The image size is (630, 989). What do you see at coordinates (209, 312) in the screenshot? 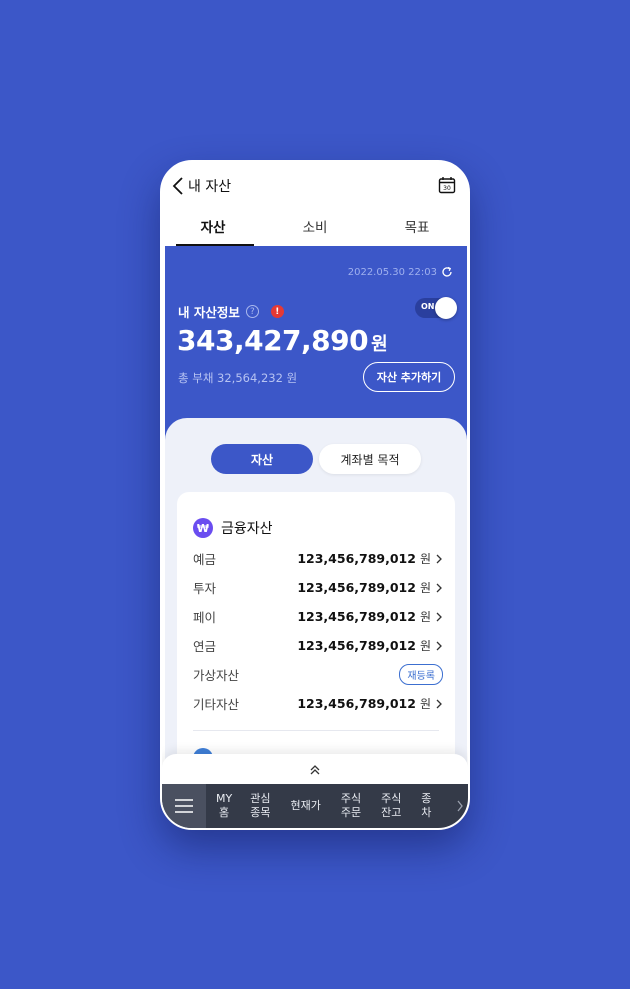
I see `asset-info-title: 내 자산정보` at bounding box center [209, 312].